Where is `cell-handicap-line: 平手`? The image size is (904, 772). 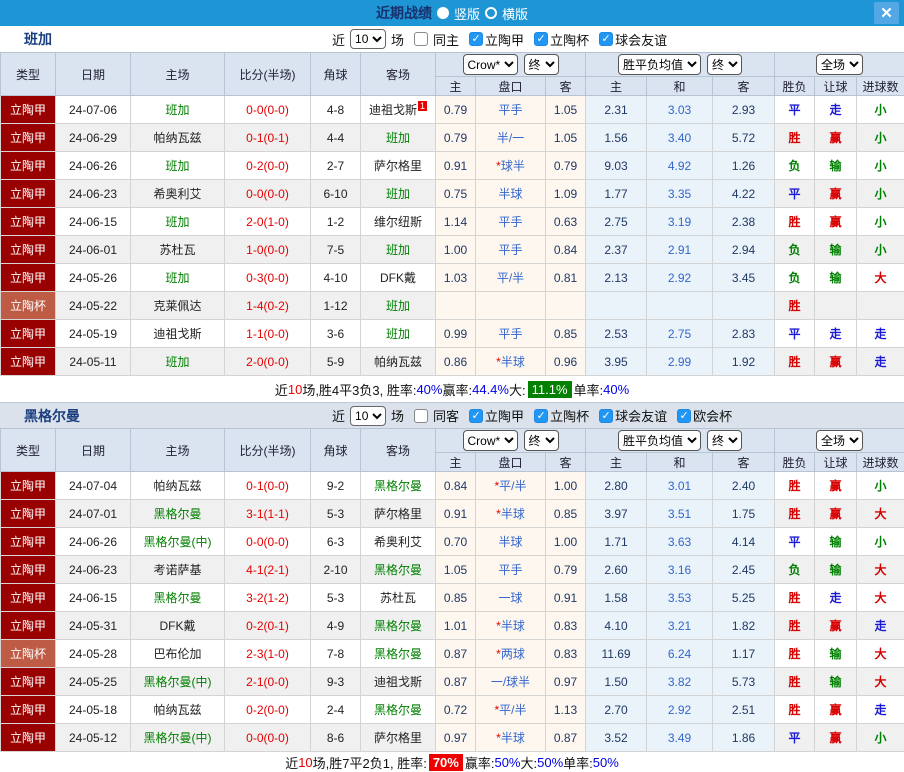 cell-handicap-line: 平手 is located at coordinates (510, 333).